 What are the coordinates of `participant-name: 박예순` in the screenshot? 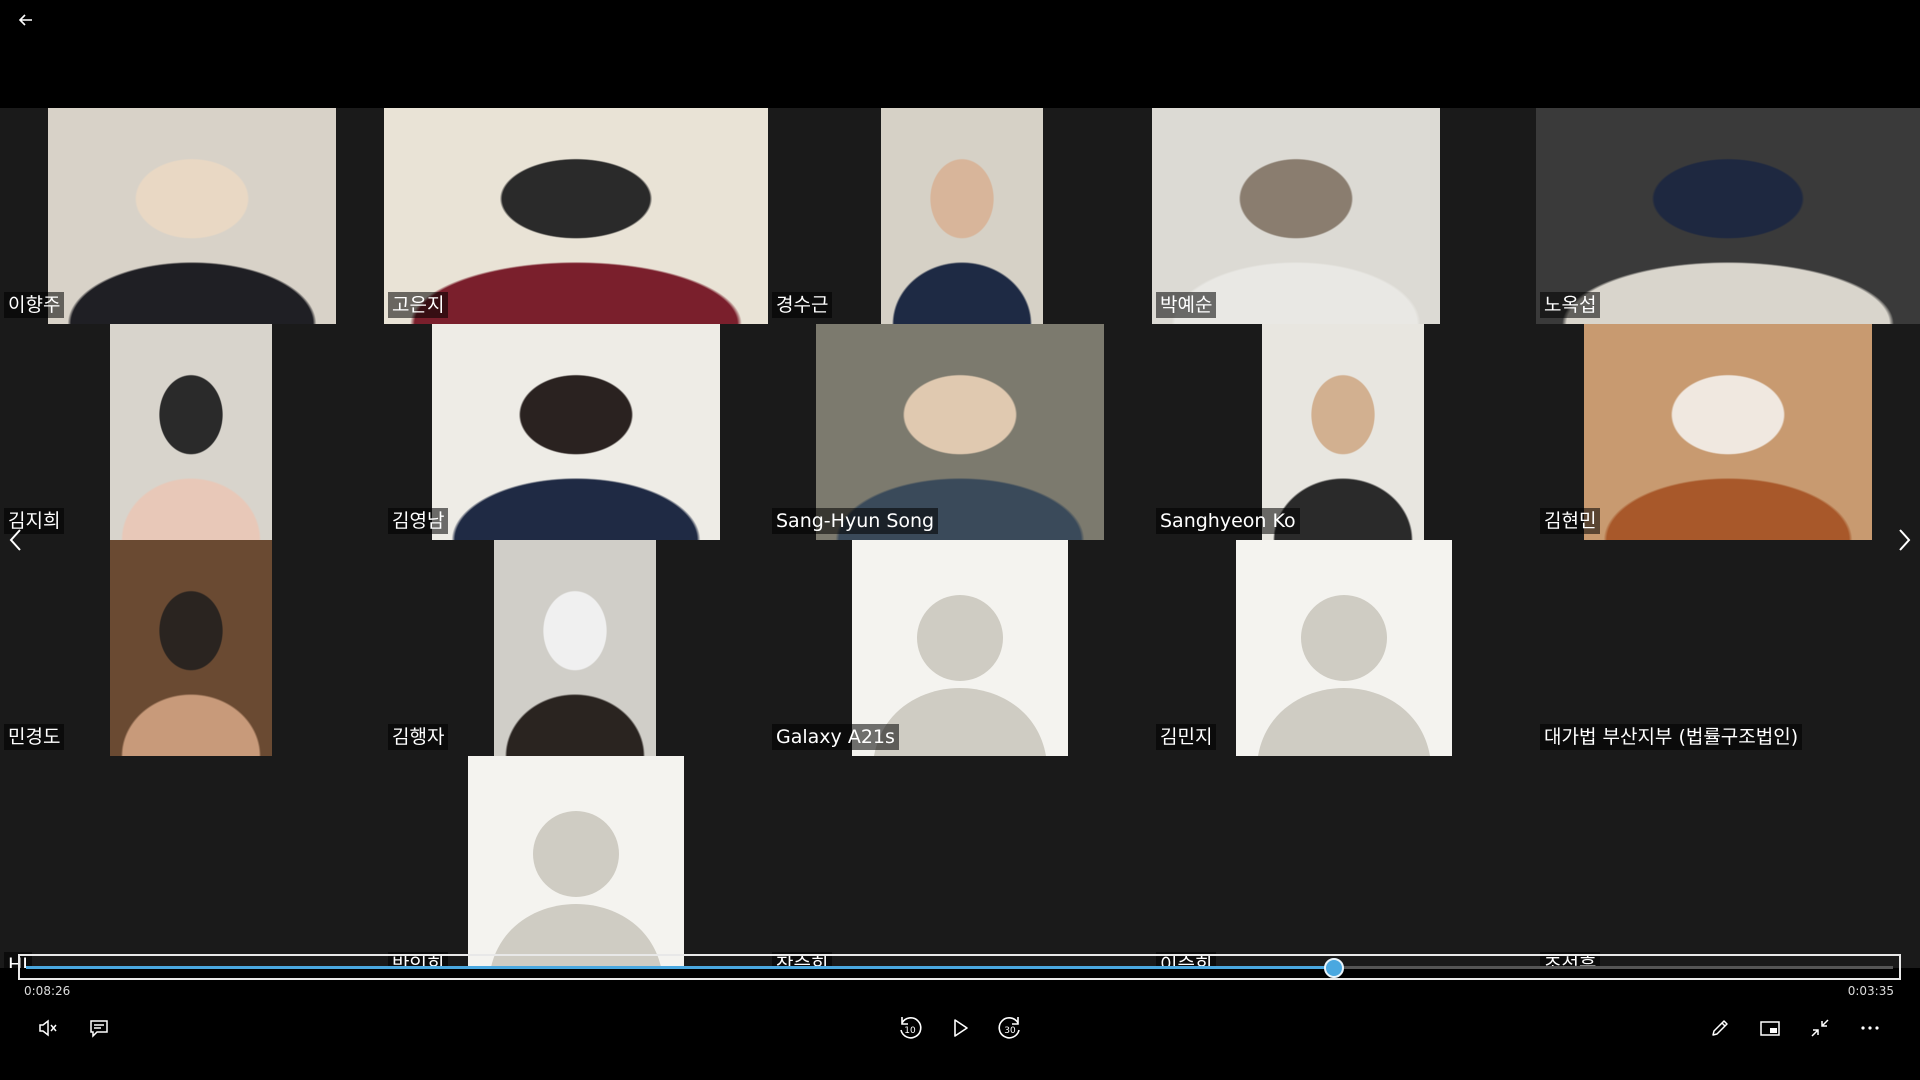 It's located at (1186, 305).